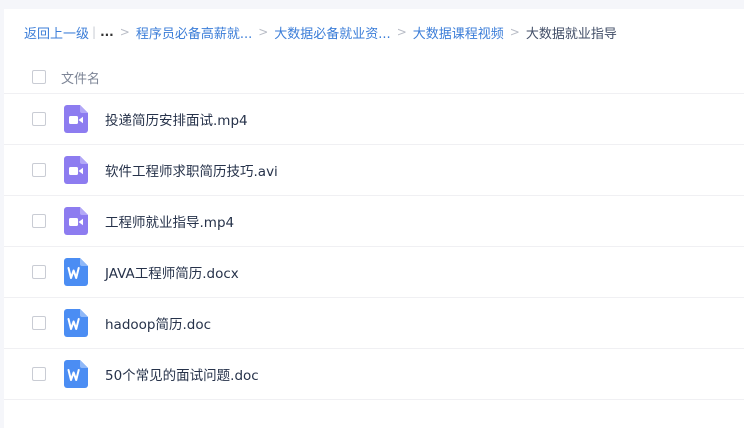 The height and width of the screenshot is (428, 744). What do you see at coordinates (172, 272) in the screenshot?
I see `file-name: JAVA工程师简历.docx` at bounding box center [172, 272].